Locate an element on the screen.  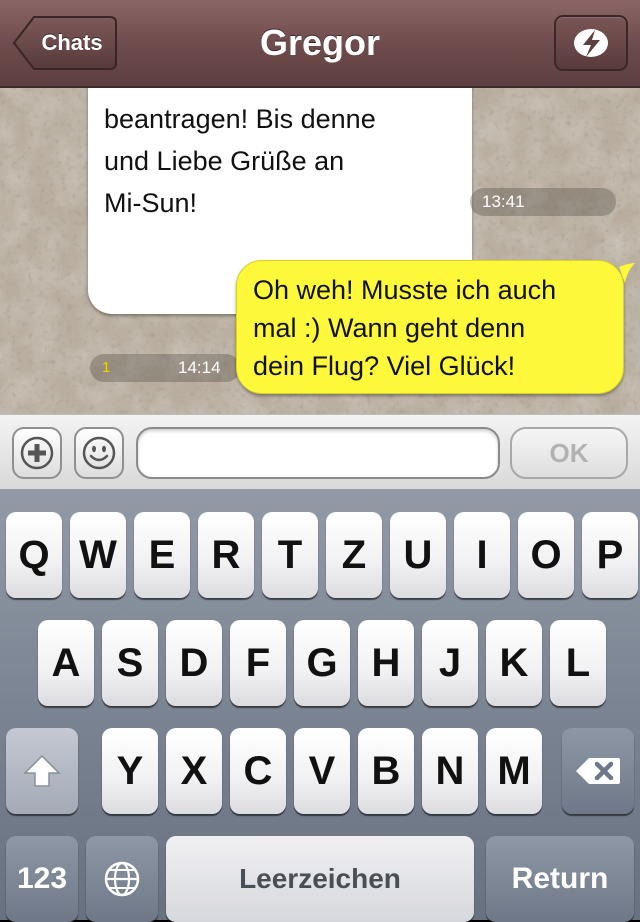
key-i: I is located at coordinates (482, 555).